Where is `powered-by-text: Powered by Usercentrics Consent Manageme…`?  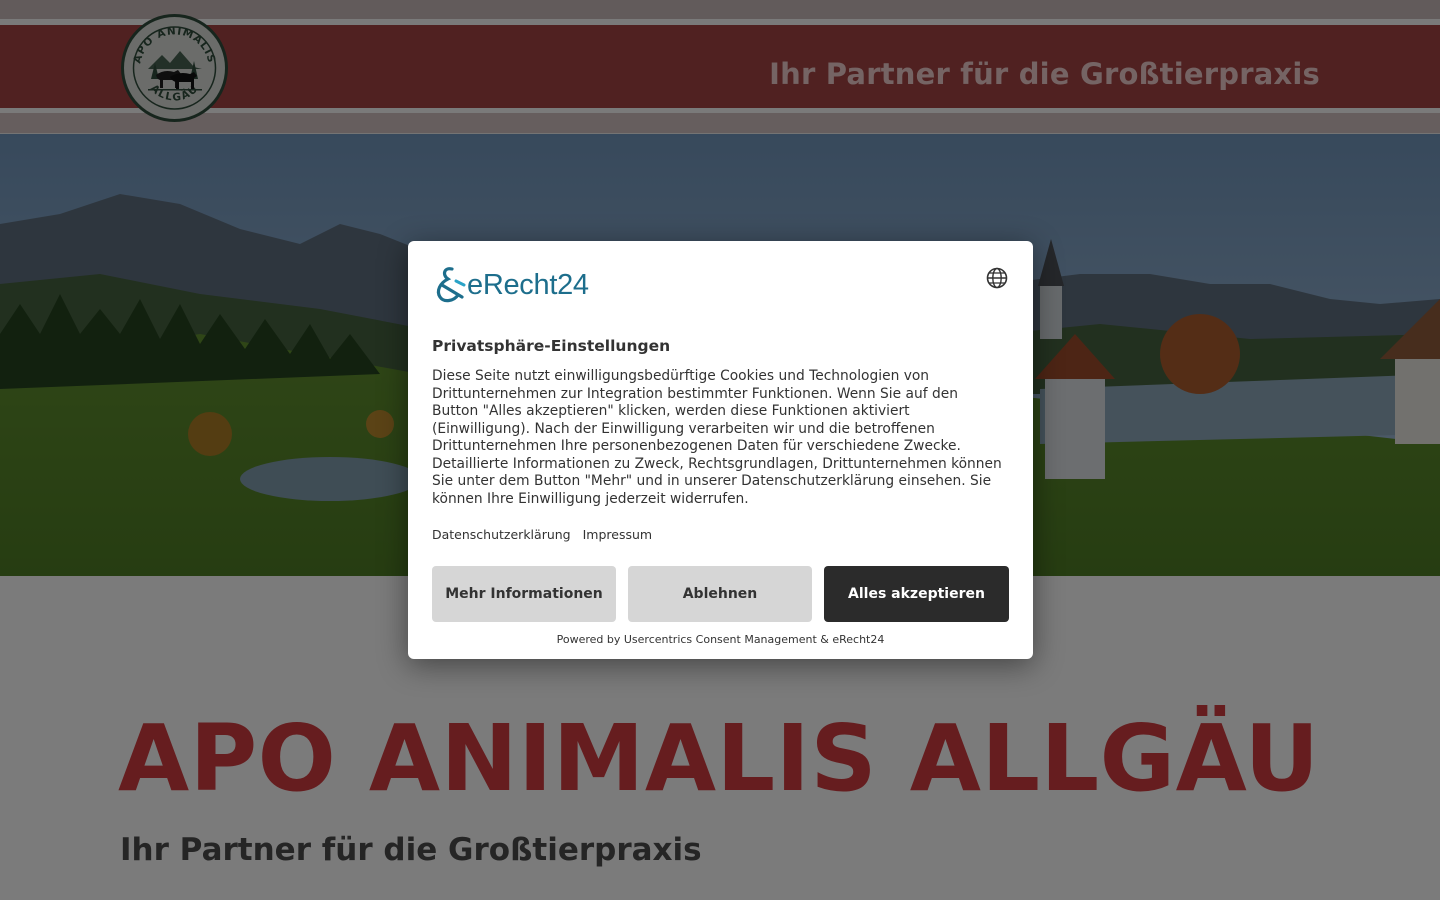
powered-by-text: Powered by Usercentrics Consent Manageme… is located at coordinates (720, 639).